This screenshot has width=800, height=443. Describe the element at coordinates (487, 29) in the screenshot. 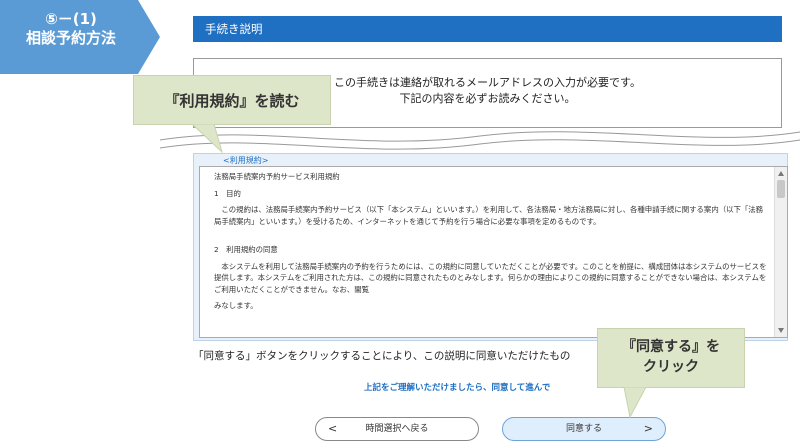

I see `section-header: 手続き説明` at that location.